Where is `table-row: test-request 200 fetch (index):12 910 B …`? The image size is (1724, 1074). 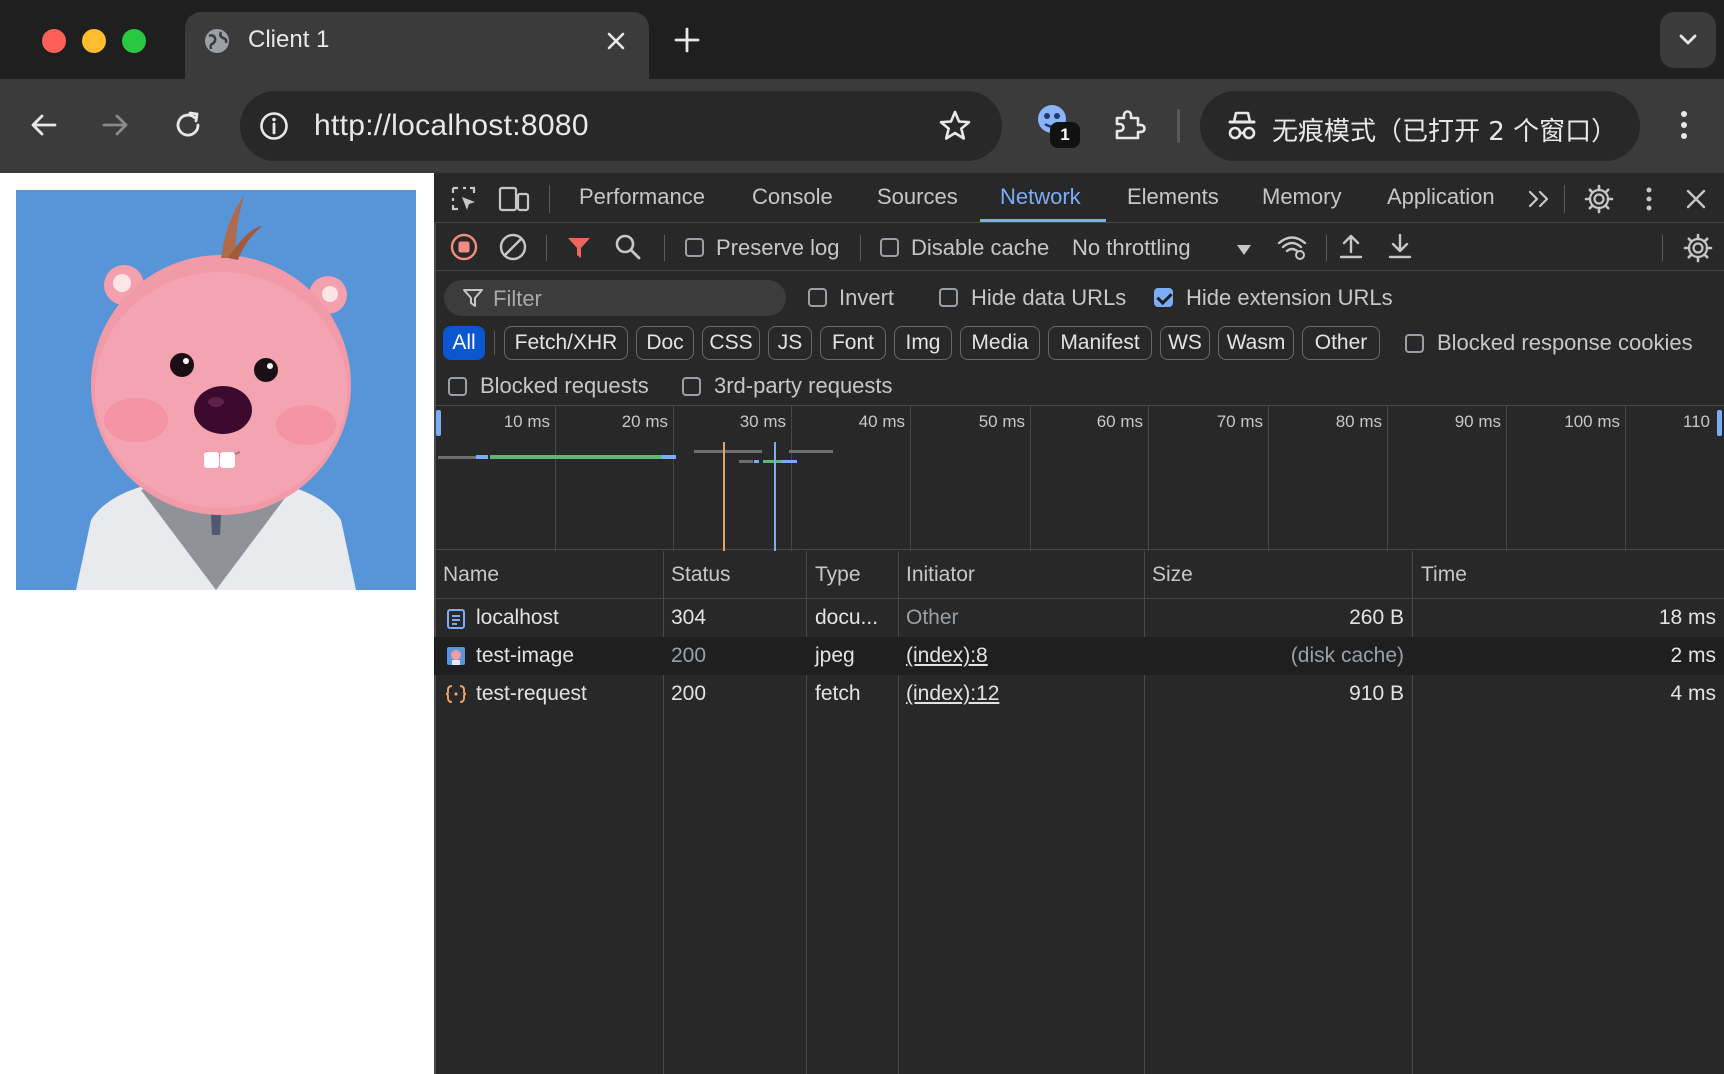
table-row: test-request 200 fetch (index):12 910 B … is located at coordinates (1079, 694).